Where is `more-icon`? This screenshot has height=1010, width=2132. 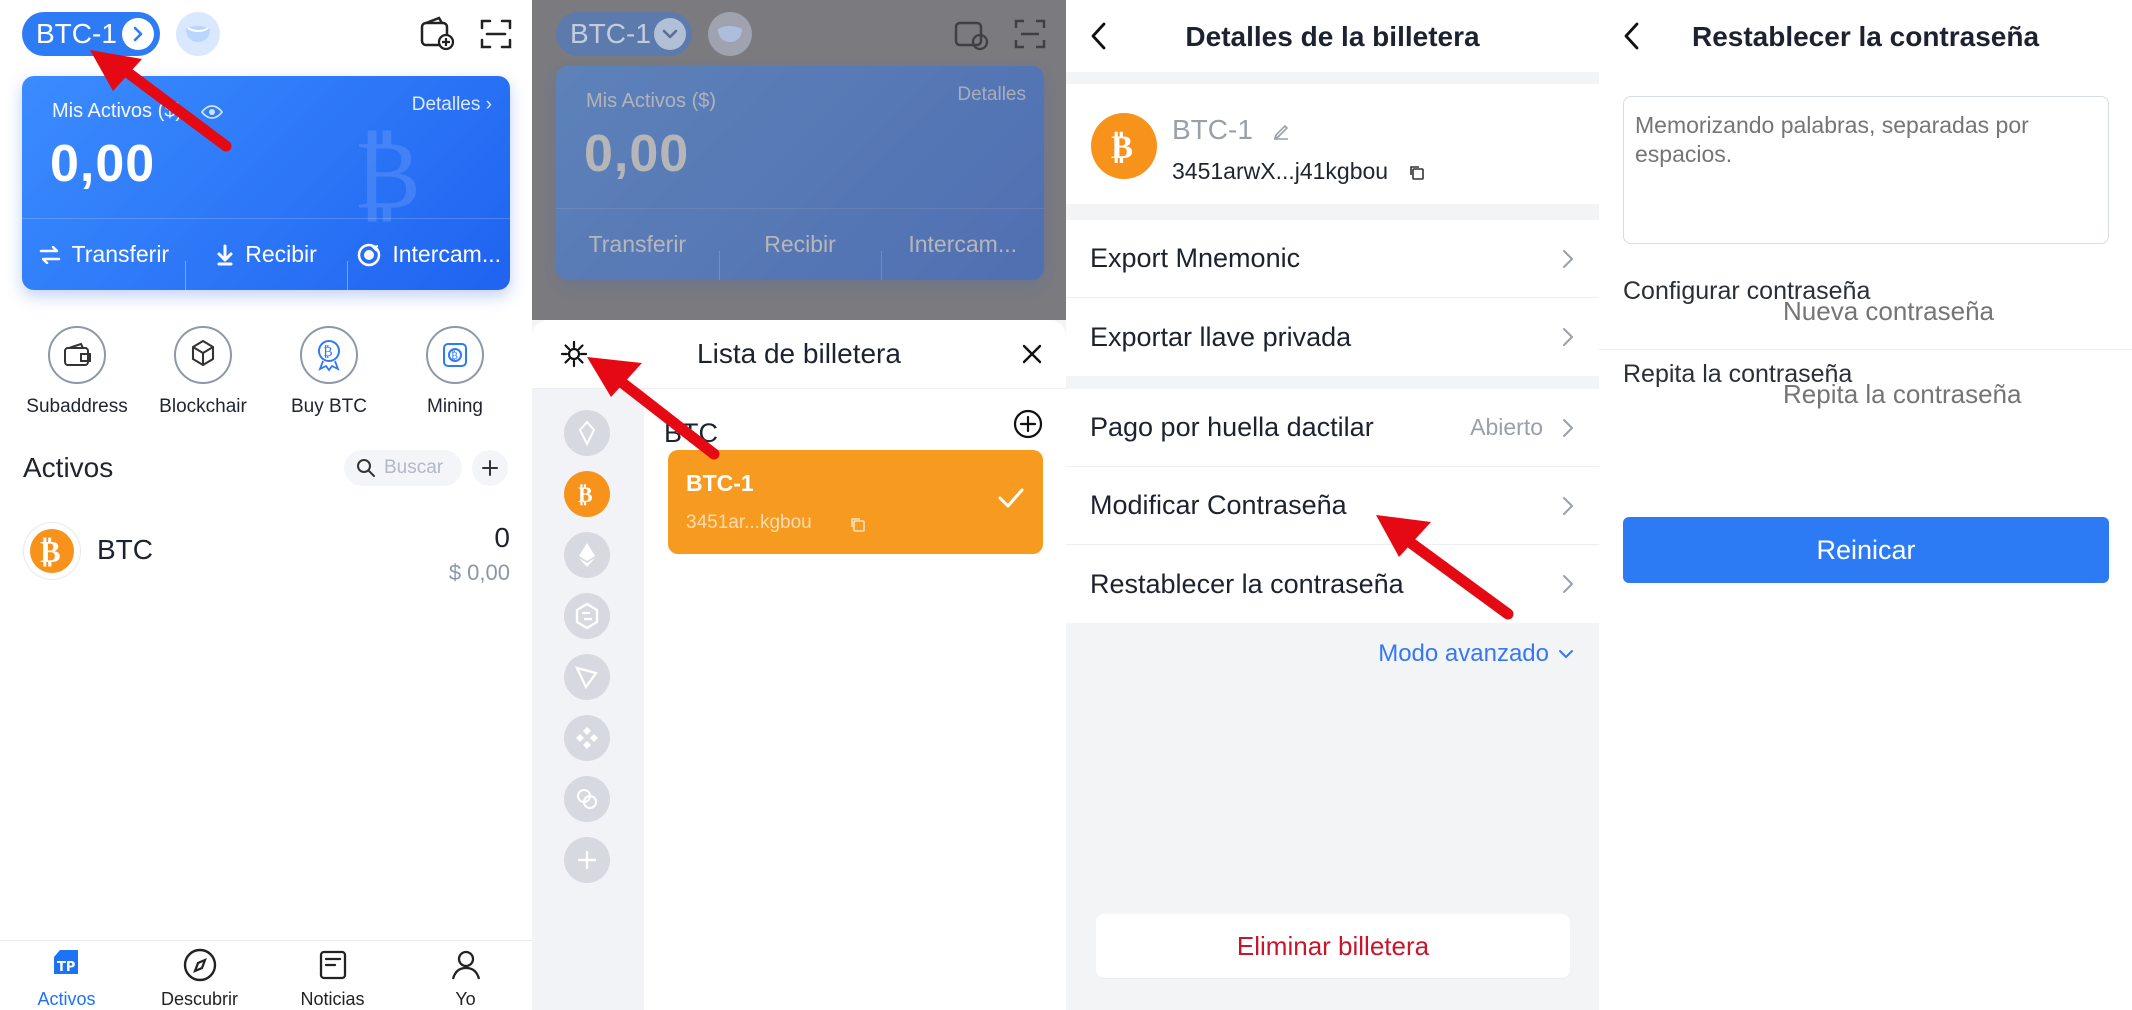 more-icon is located at coordinates (587, 860).